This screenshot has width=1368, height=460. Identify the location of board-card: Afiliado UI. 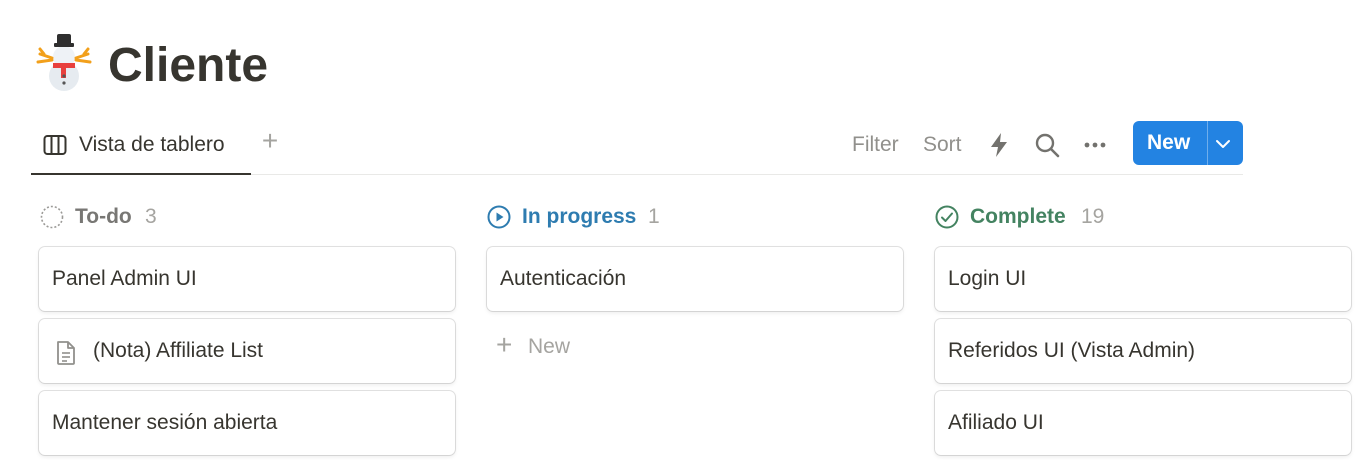
(1143, 423).